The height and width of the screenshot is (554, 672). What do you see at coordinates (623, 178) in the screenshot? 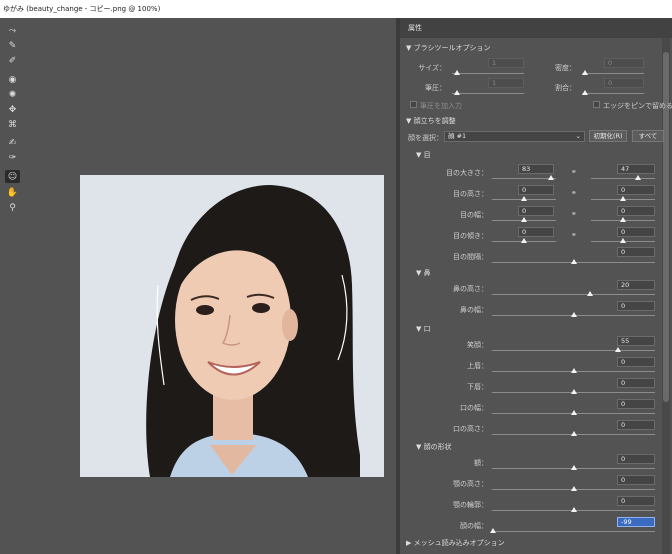
I see `eye-right-slider` at bounding box center [623, 178].